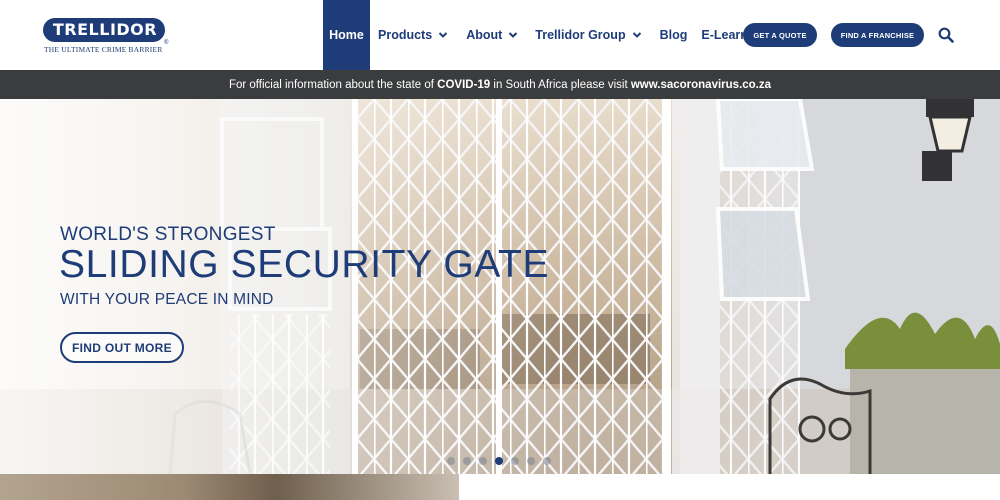  I want to click on trellidor-logo: TRELLIDOR ® THE ULTIMATE CRIME BARRIER, so click(107, 37).